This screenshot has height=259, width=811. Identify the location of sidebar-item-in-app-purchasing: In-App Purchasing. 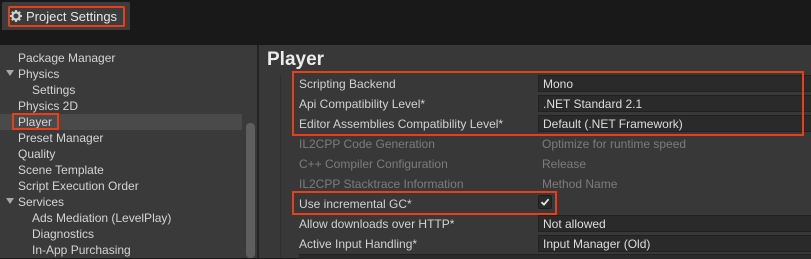
(121, 250).